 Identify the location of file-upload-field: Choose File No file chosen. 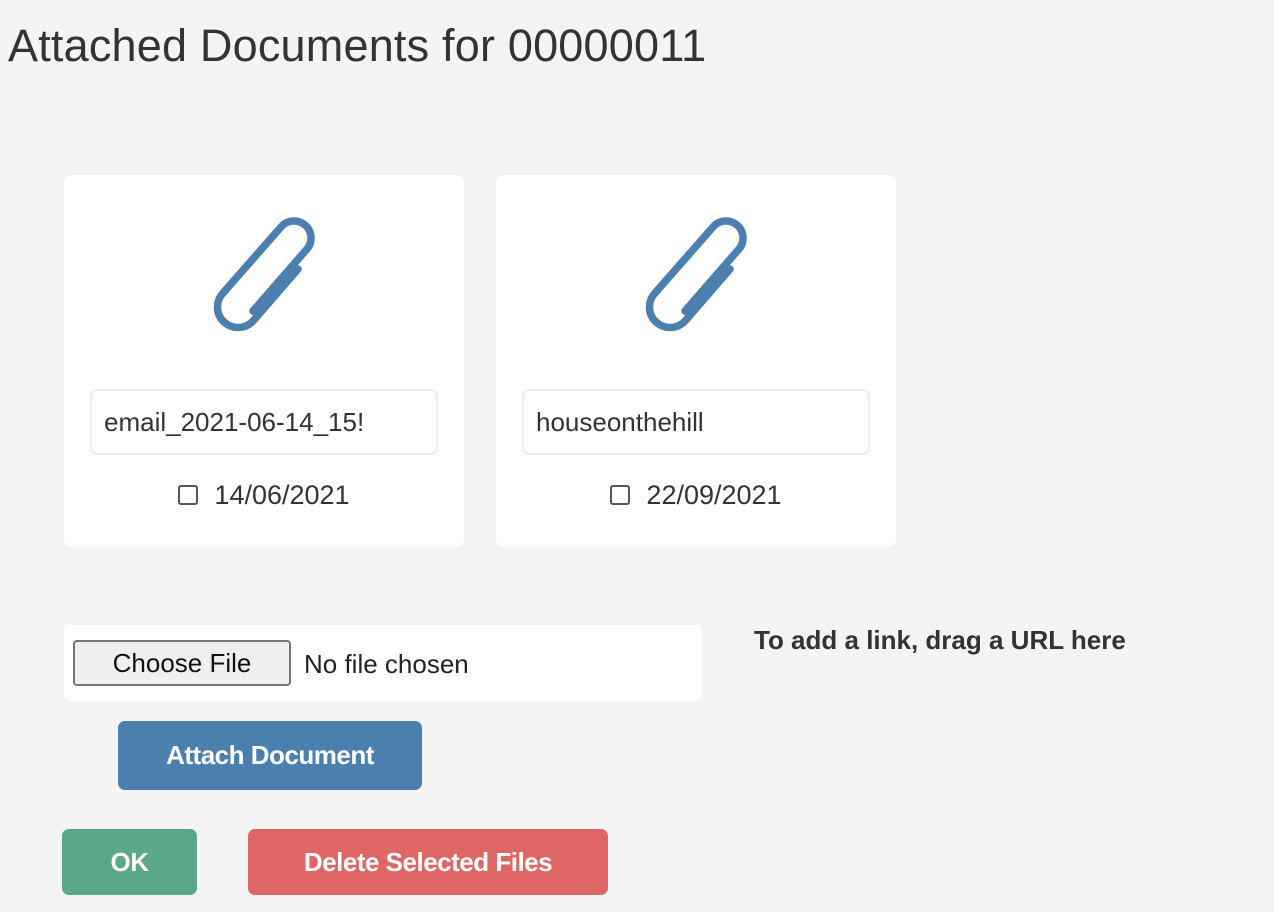
(383, 663).